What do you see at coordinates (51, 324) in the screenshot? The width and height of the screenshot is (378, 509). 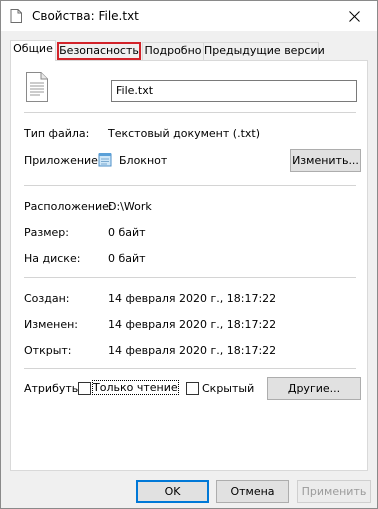 I see `modified-label: Изменен:` at bounding box center [51, 324].